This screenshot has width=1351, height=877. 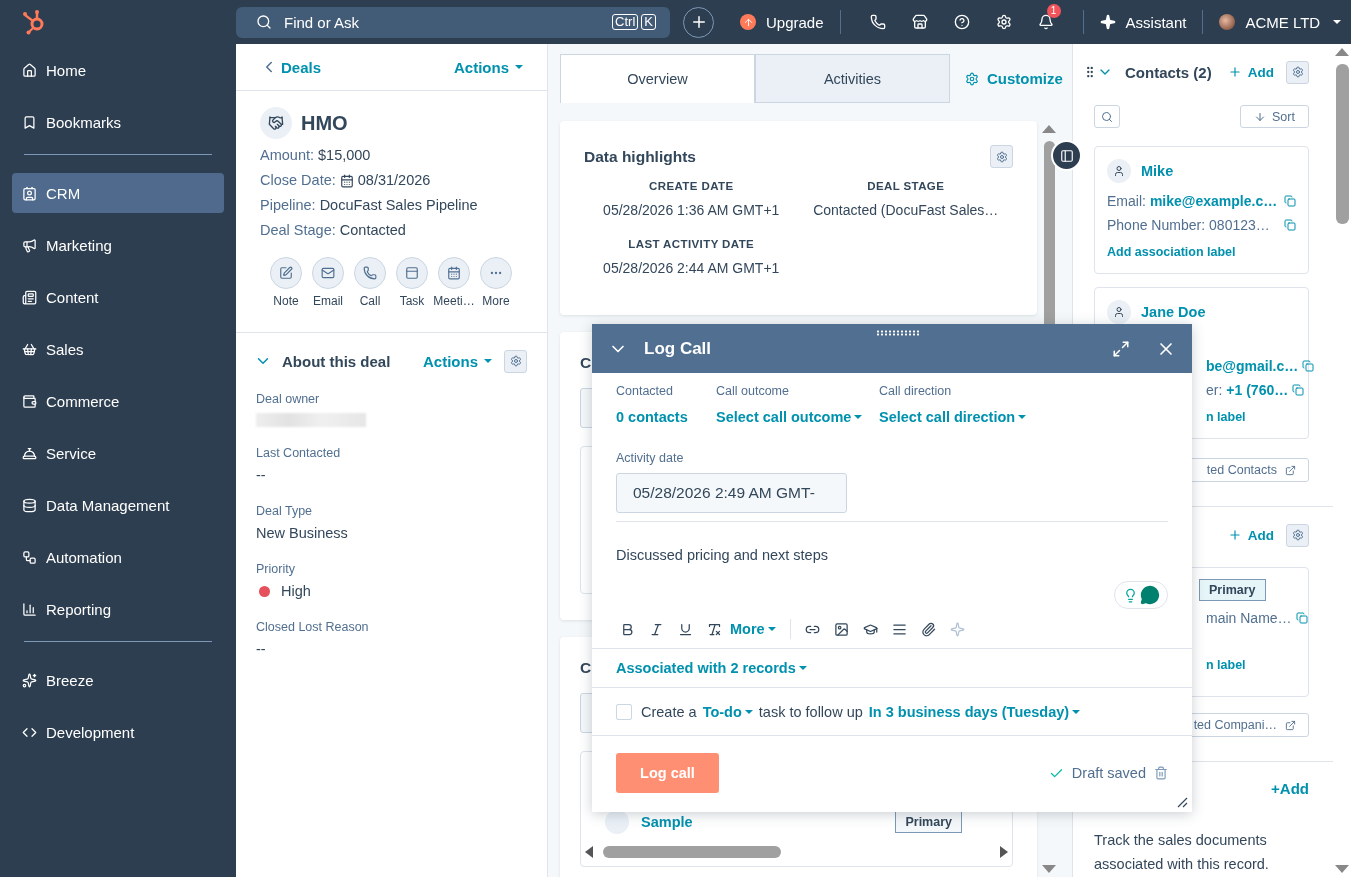 What do you see at coordinates (118, 70) in the screenshot?
I see `nav-item: Home` at bounding box center [118, 70].